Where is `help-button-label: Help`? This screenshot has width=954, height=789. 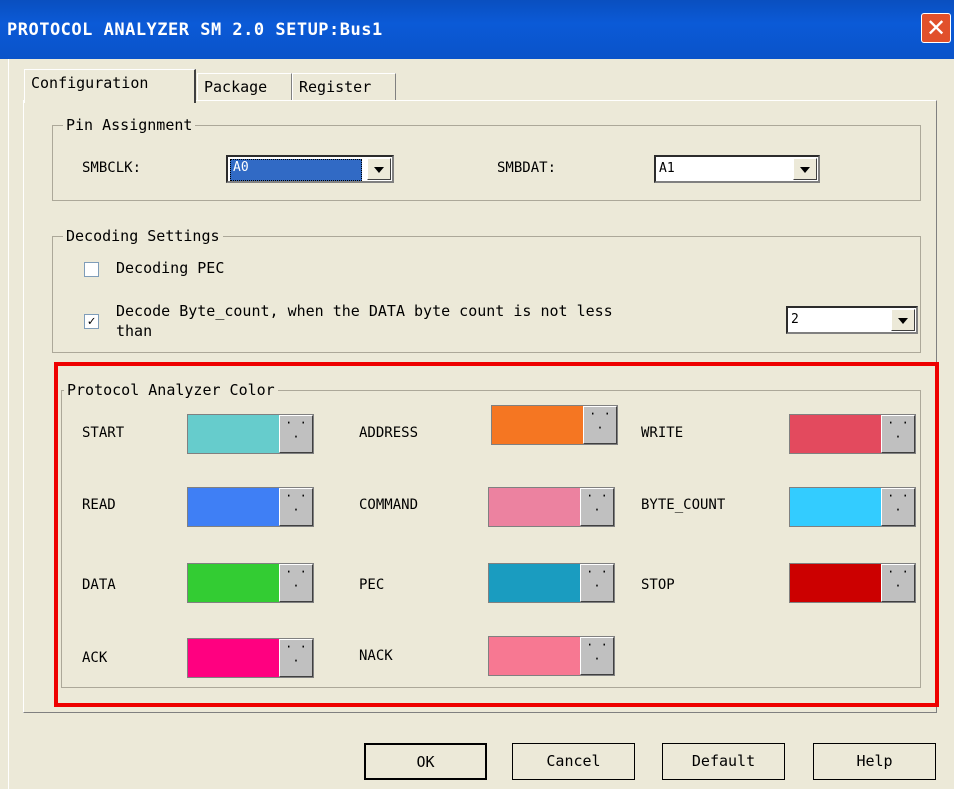 help-button-label: Help is located at coordinates (874, 761).